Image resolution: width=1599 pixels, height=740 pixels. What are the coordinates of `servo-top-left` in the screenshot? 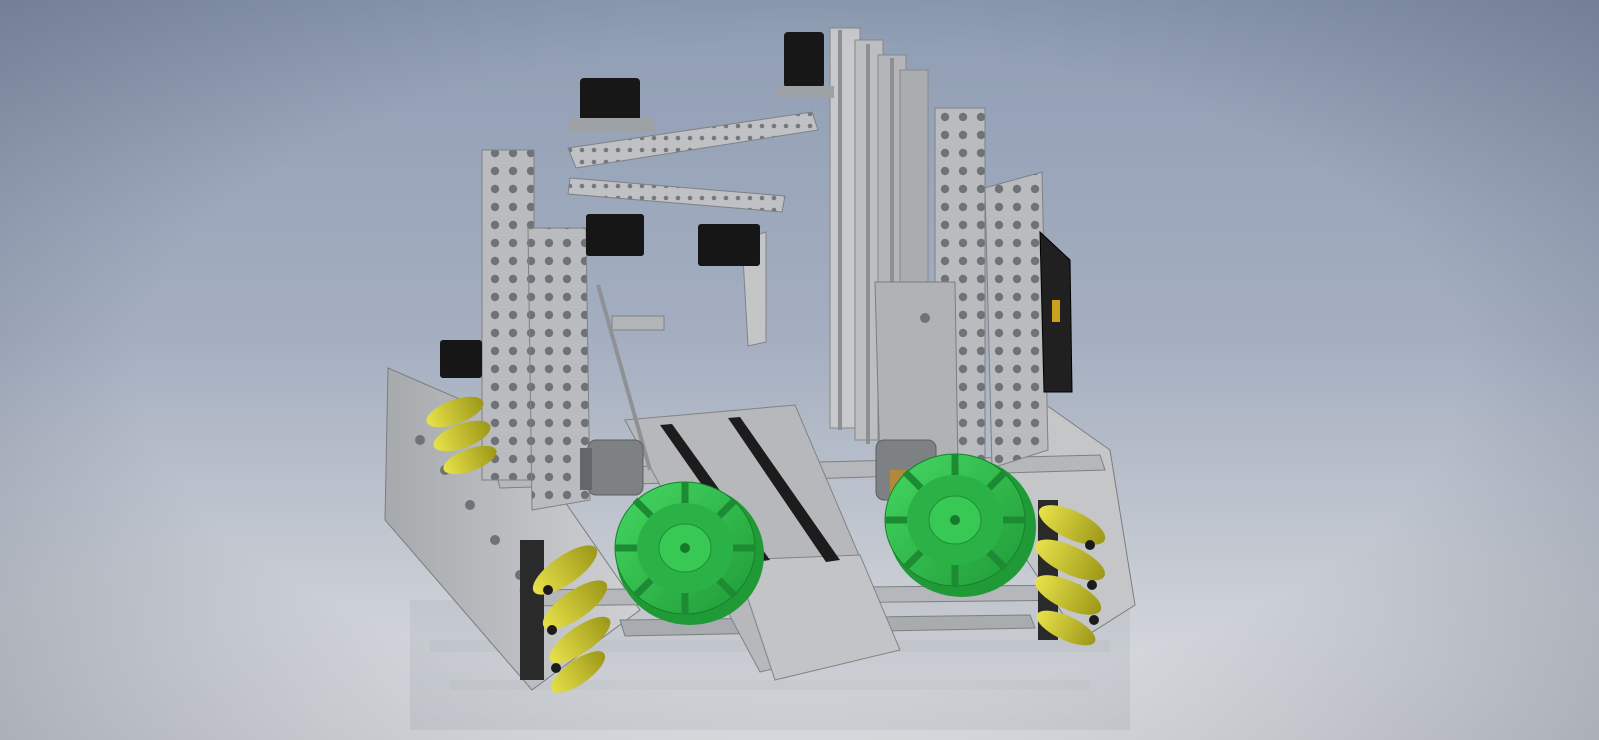 It's located at (612, 105).